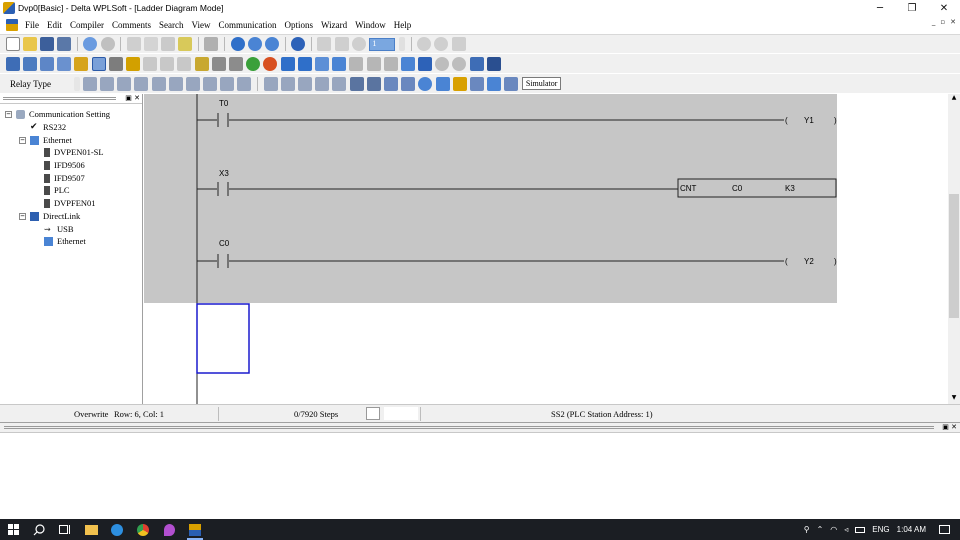 The image size is (960, 540). What do you see at coordinates (65, 529) in the screenshot?
I see `task-view-button` at bounding box center [65, 529].